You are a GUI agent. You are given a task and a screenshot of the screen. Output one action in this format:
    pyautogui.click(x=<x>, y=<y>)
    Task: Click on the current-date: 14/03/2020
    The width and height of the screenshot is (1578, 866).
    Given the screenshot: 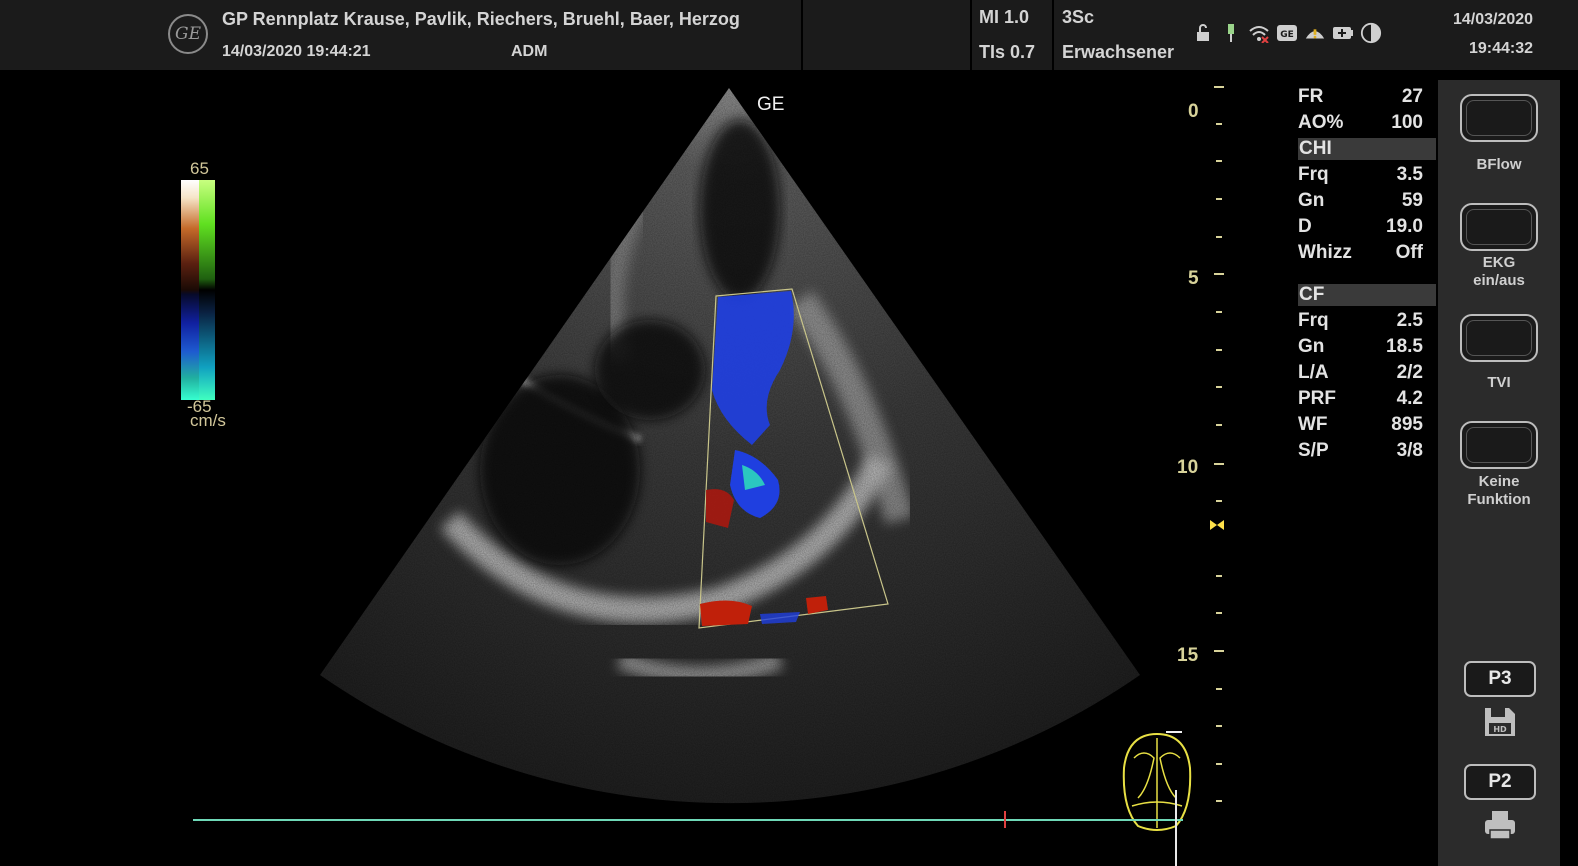 What is the action you would take?
    pyautogui.click(x=1493, y=19)
    